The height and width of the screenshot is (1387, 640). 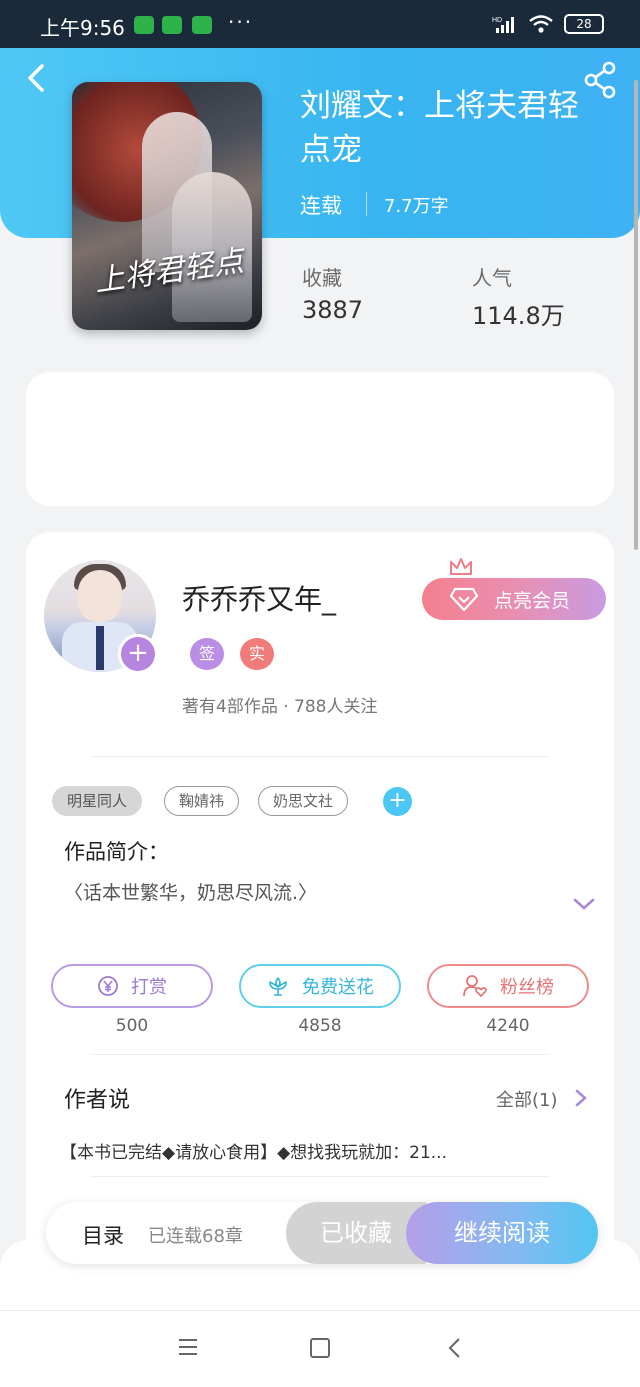 What do you see at coordinates (202, 801) in the screenshot?
I see `tag-person: 鞠婧祎` at bounding box center [202, 801].